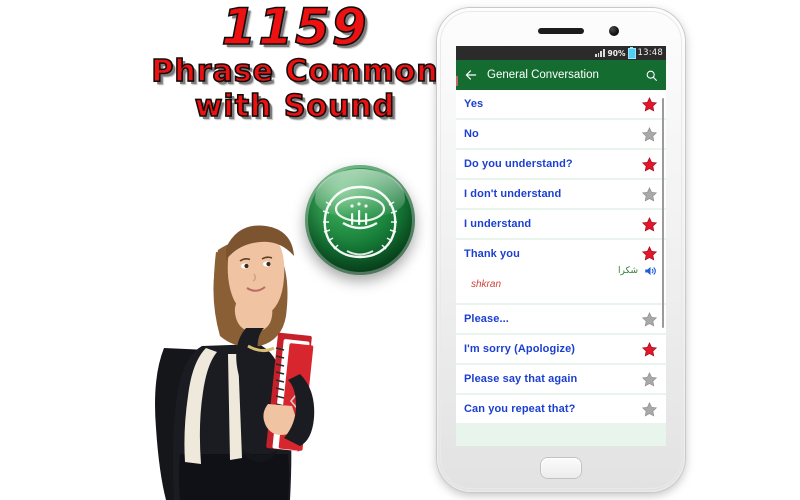  What do you see at coordinates (521, 379) in the screenshot?
I see `phrase-label: Please say that again` at bounding box center [521, 379].